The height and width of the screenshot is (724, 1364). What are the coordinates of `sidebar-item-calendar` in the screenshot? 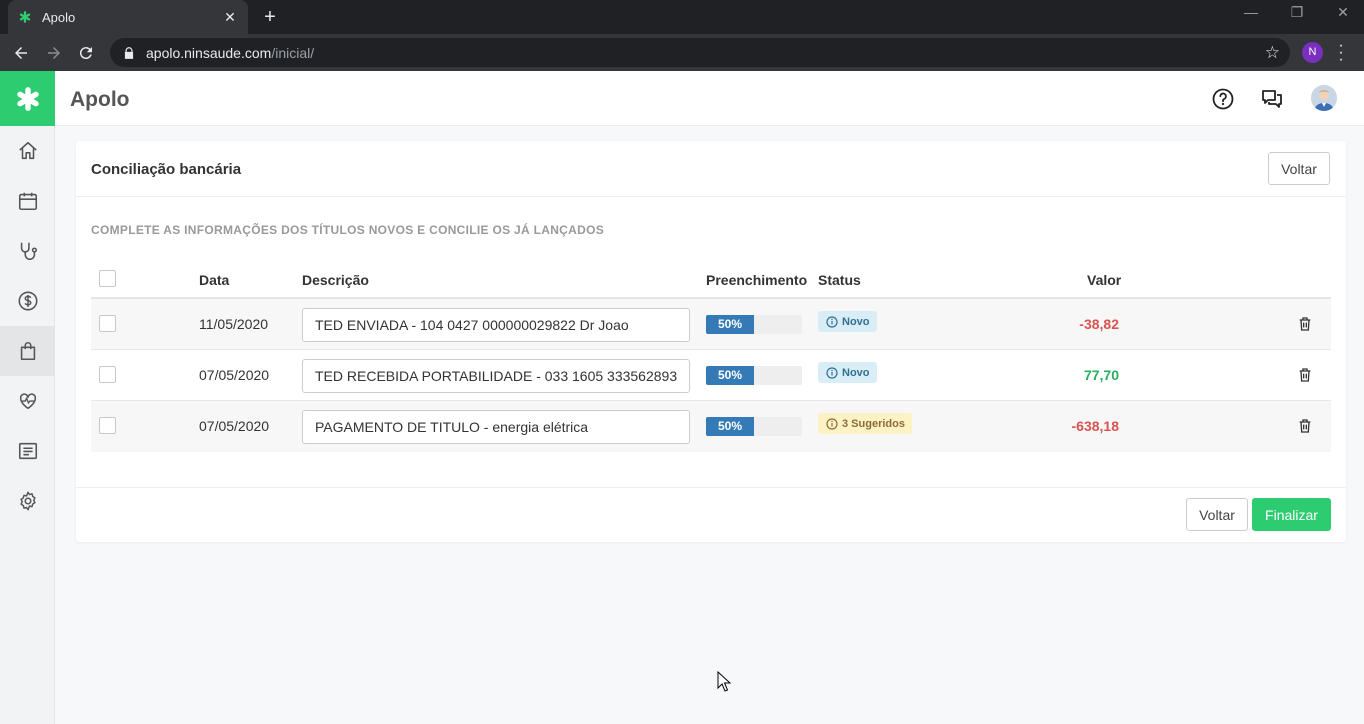 It's located at (27, 201).